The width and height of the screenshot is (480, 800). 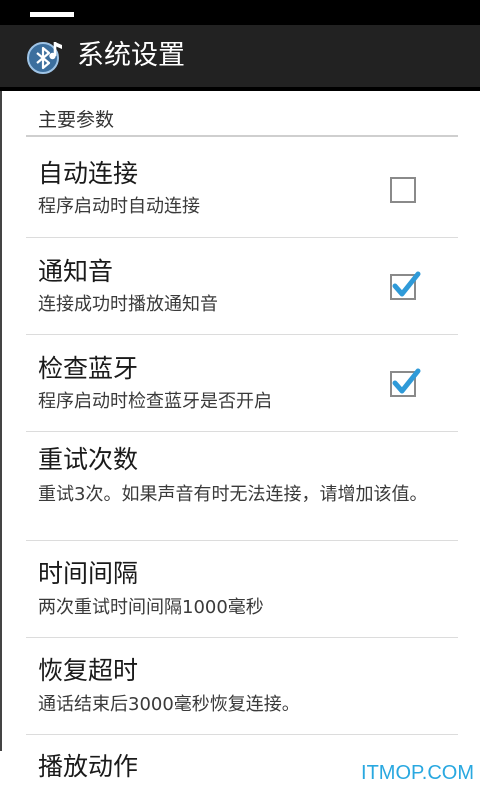 What do you see at coordinates (417, 773) in the screenshot?
I see `watermark-logo: ITMOP.COM` at bounding box center [417, 773].